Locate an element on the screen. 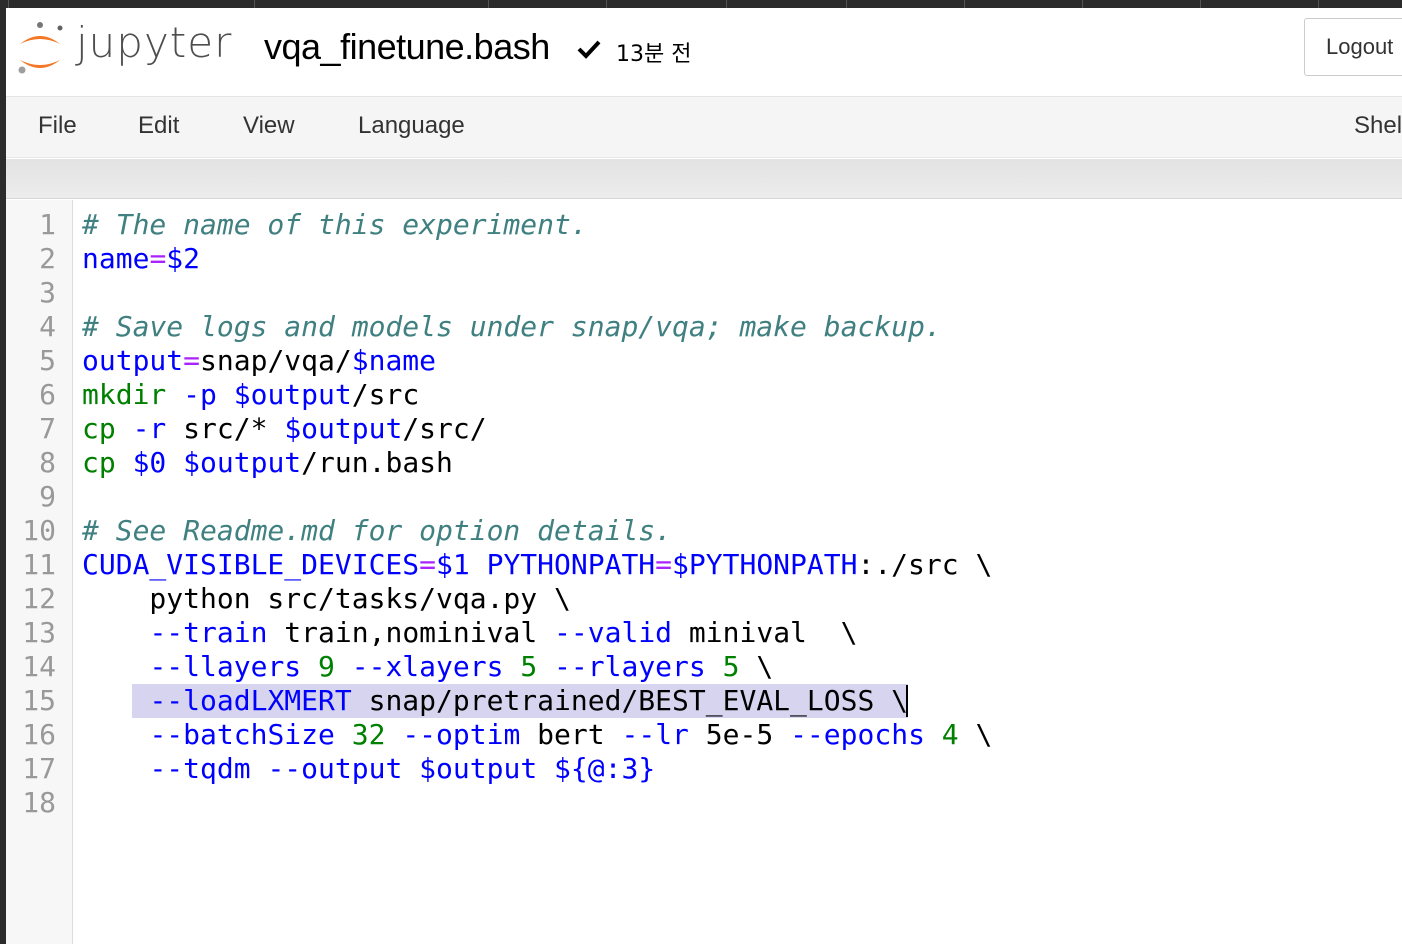 Image resolution: width=1402 pixels, height=944 pixels. code-line: 3 is located at coordinates (704, 293).